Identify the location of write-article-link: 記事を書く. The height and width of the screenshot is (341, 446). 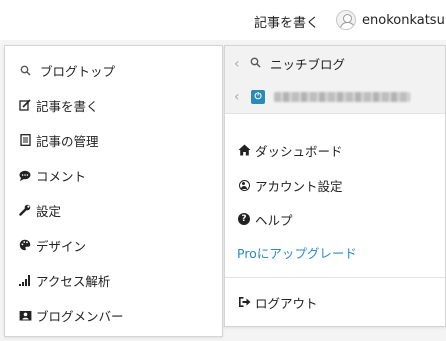
(286, 21).